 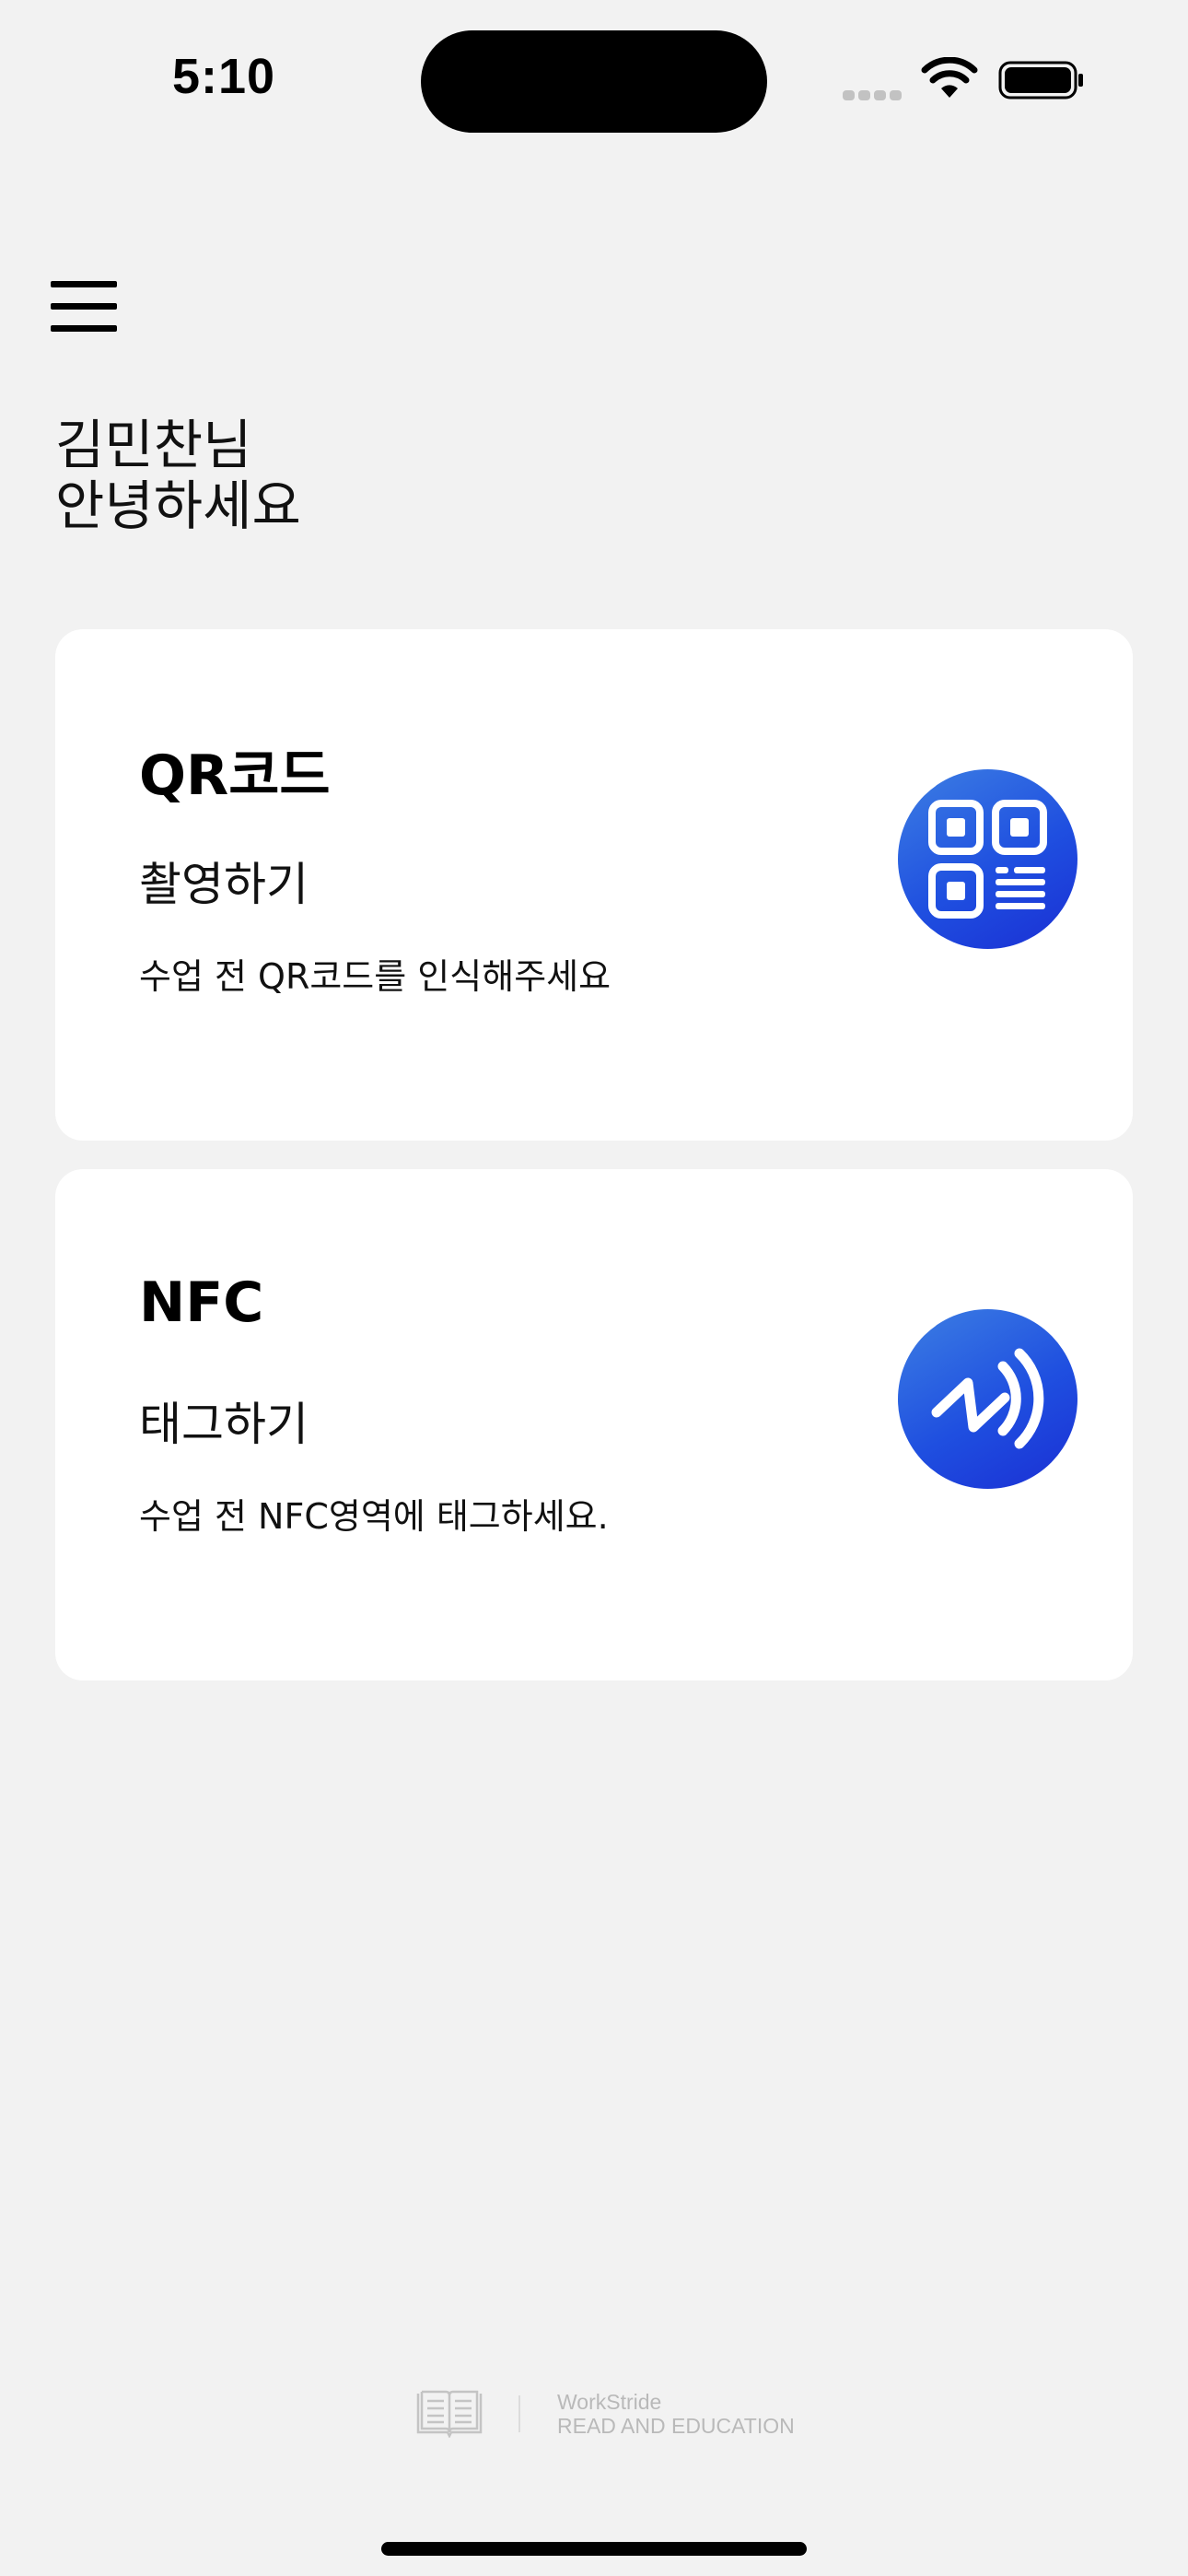 I want to click on footer-brand-text: WorkStride READ AND EDUCATION, so click(x=676, y=2414).